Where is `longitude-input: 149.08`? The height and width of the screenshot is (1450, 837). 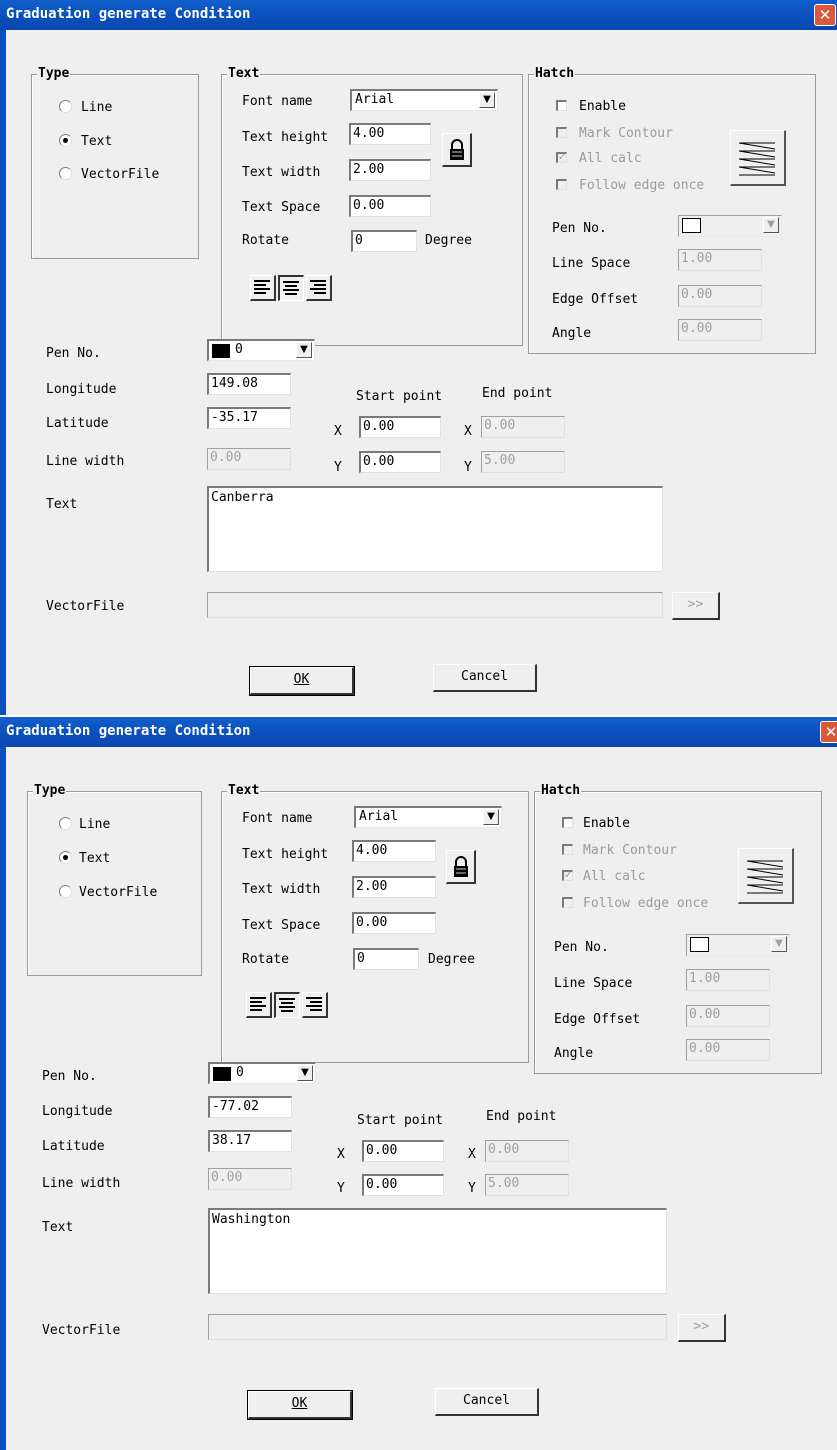 longitude-input: 149.08 is located at coordinates (249, 384).